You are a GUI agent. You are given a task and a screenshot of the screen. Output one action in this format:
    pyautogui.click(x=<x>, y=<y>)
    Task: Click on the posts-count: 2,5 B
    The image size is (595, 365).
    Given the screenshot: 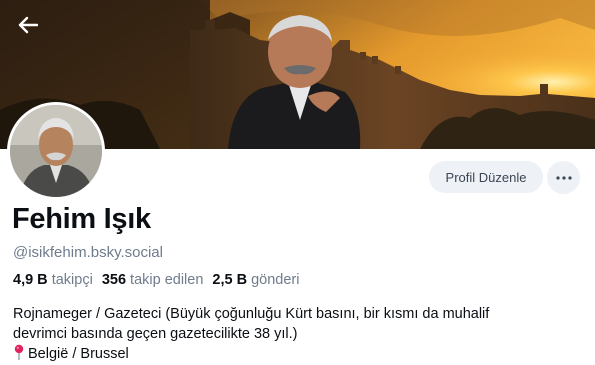 What is the action you would take?
    pyautogui.click(x=230, y=280)
    